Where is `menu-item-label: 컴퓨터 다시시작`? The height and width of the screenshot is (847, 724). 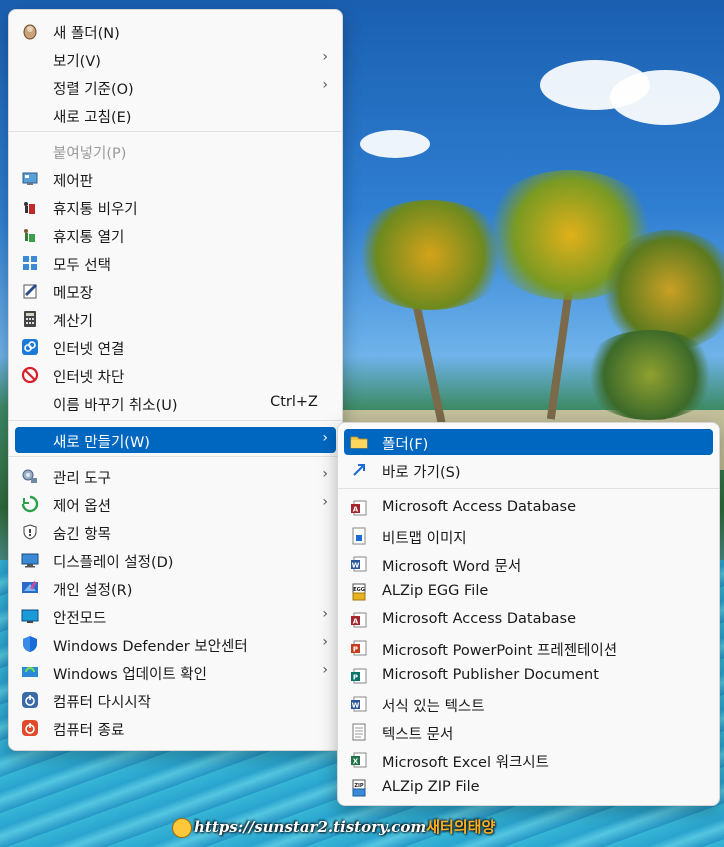 menu-item-label: 컴퓨터 다시시작 is located at coordinates (102, 703).